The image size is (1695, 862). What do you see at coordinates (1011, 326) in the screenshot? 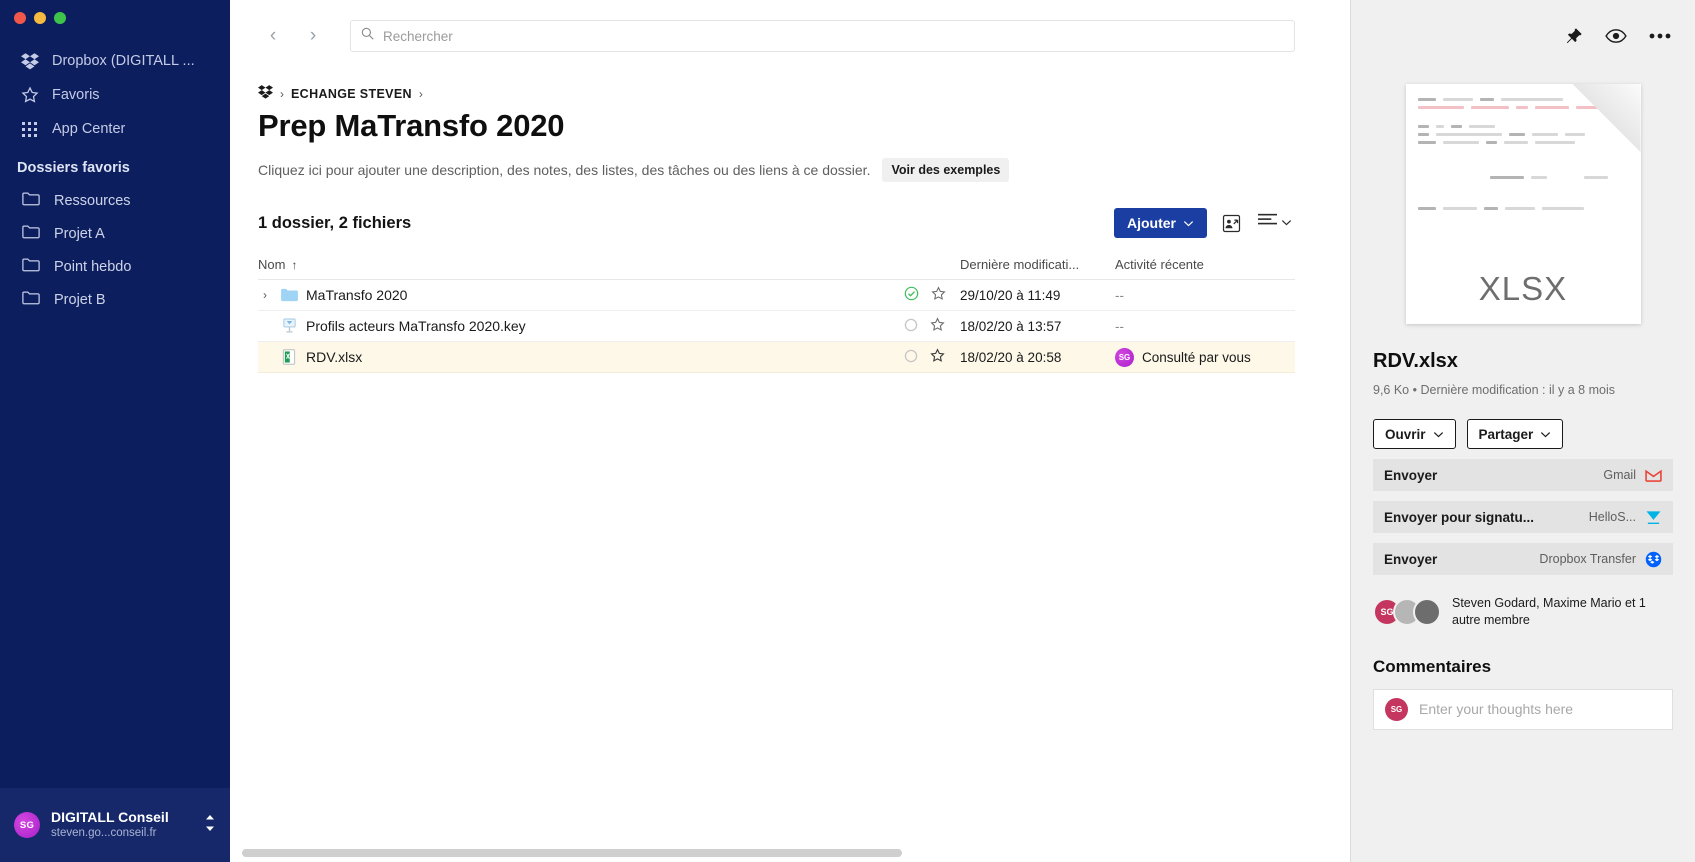
I see `modified-date: 18/02/20 à 13:57` at bounding box center [1011, 326].